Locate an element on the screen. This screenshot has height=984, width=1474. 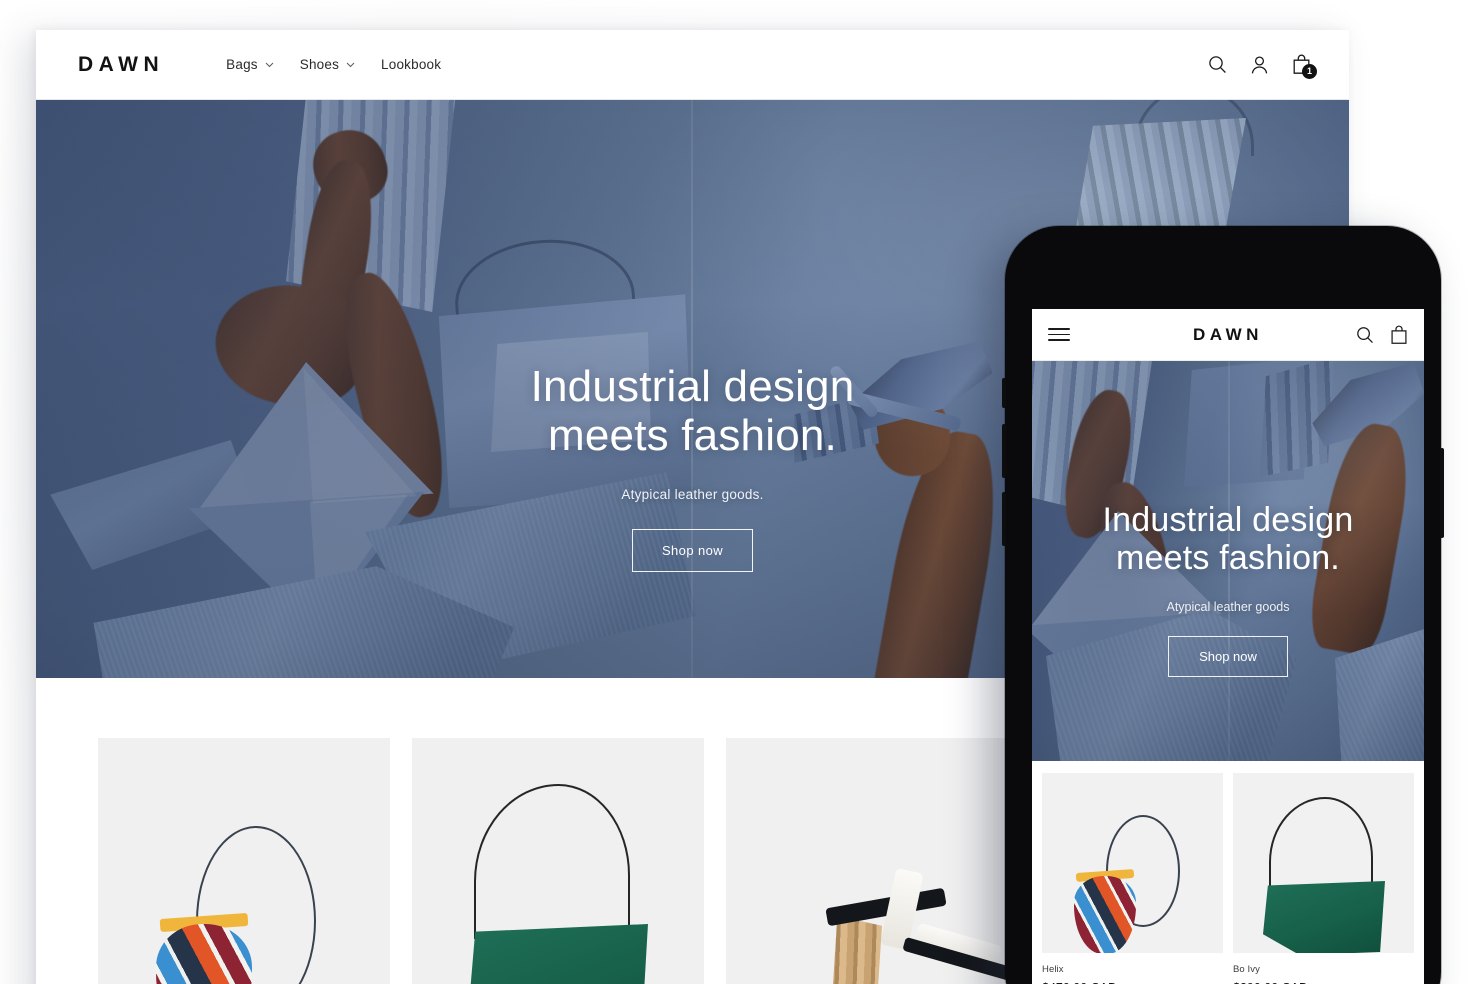
desktop-header: DAWN Bags Shoes Lookbook 1 is located at coordinates (692, 65).